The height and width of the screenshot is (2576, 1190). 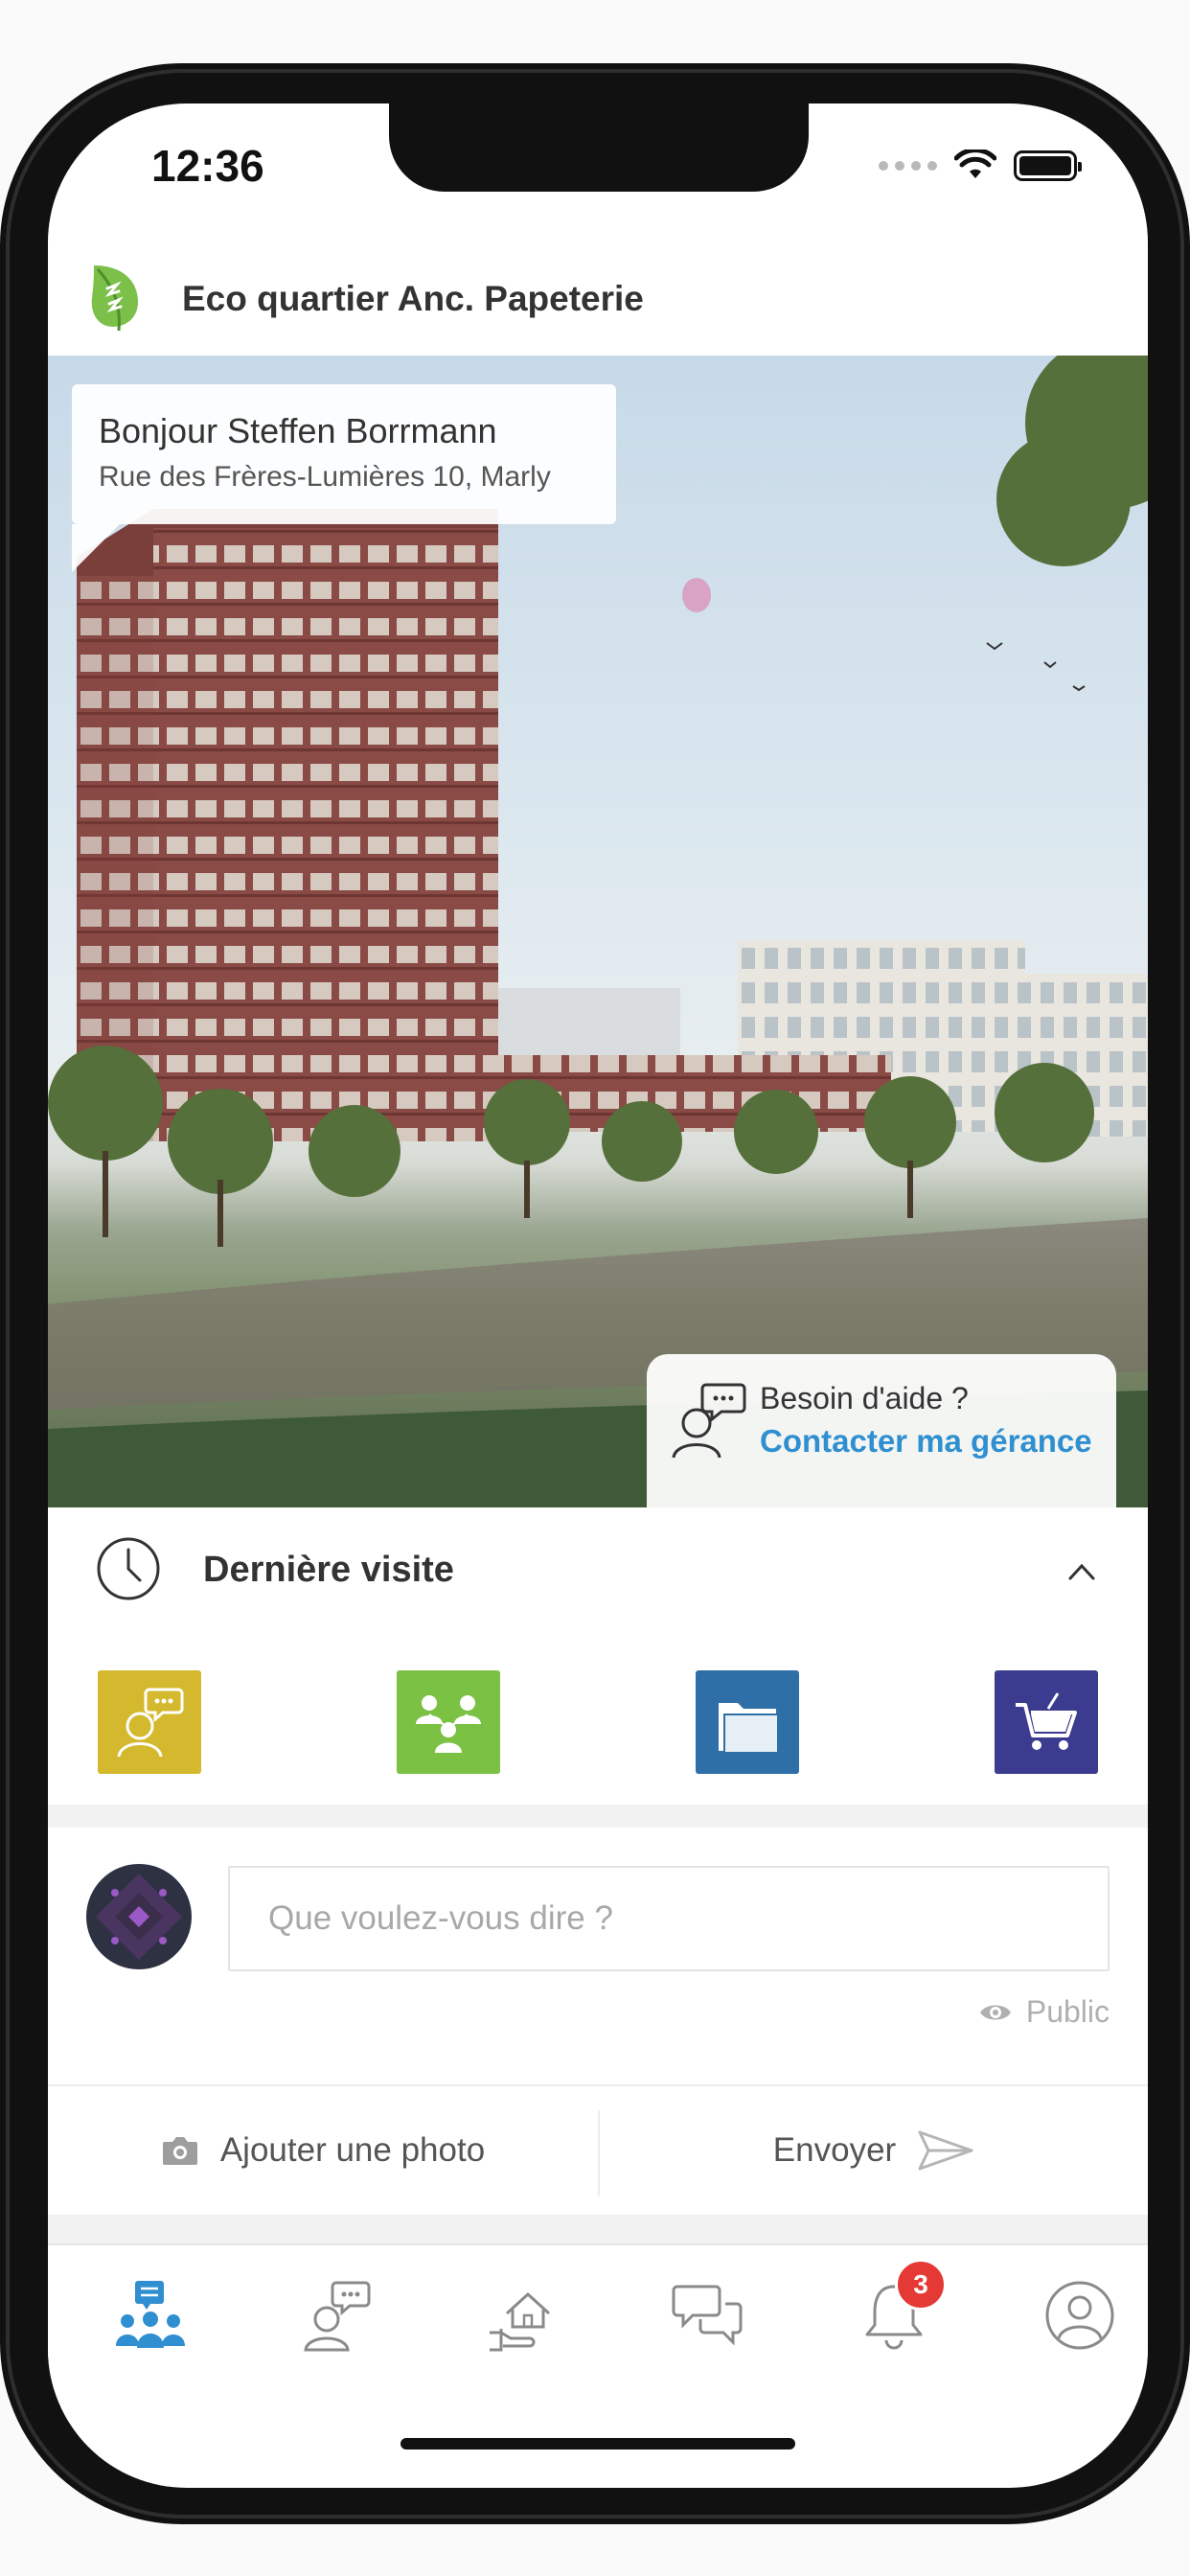 I want to click on shopping-cart-icon, so click(x=1046, y=1721).